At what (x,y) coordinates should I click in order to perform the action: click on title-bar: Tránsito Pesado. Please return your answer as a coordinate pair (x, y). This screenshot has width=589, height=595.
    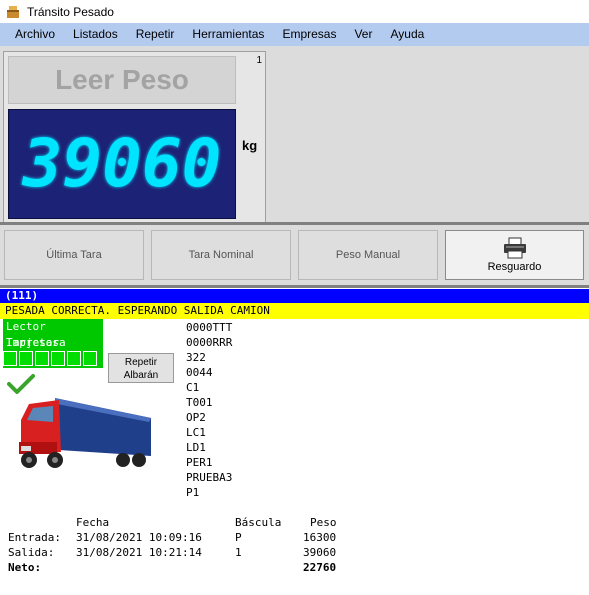
    Looking at the image, I should click on (294, 11).